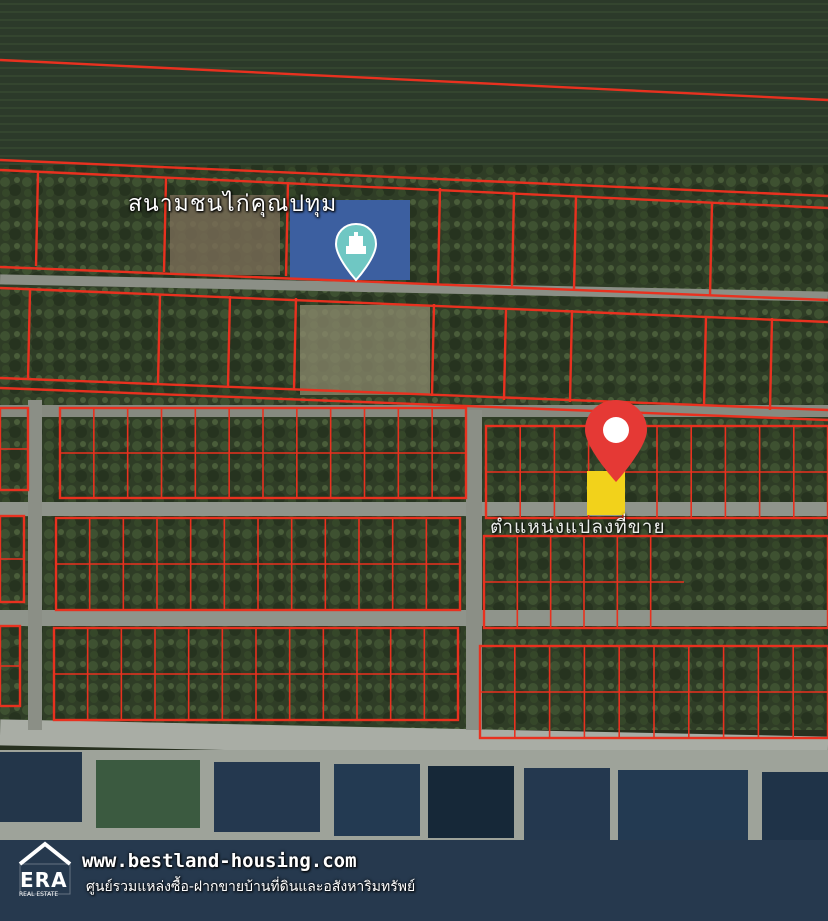  What do you see at coordinates (356, 253) in the screenshot?
I see `monument-pin-icon` at bounding box center [356, 253].